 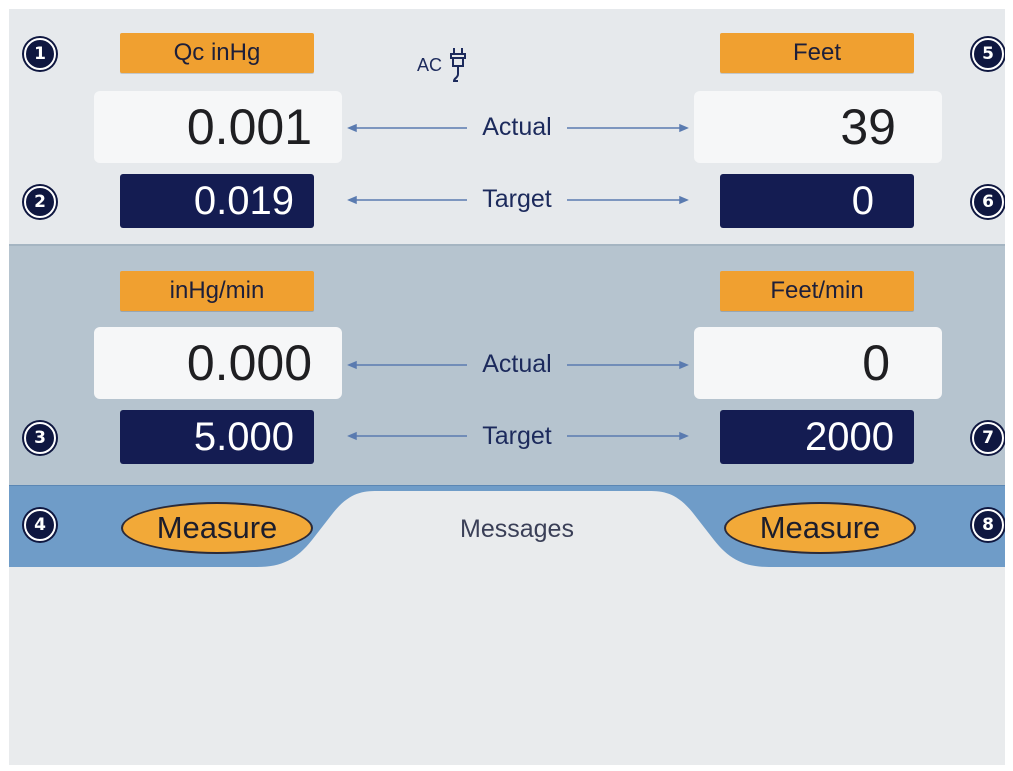 What do you see at coordinates (217, 53) in the screenshot?
I see `pressure-unit-button: Qc inHg` at bounding box center [217, 53].